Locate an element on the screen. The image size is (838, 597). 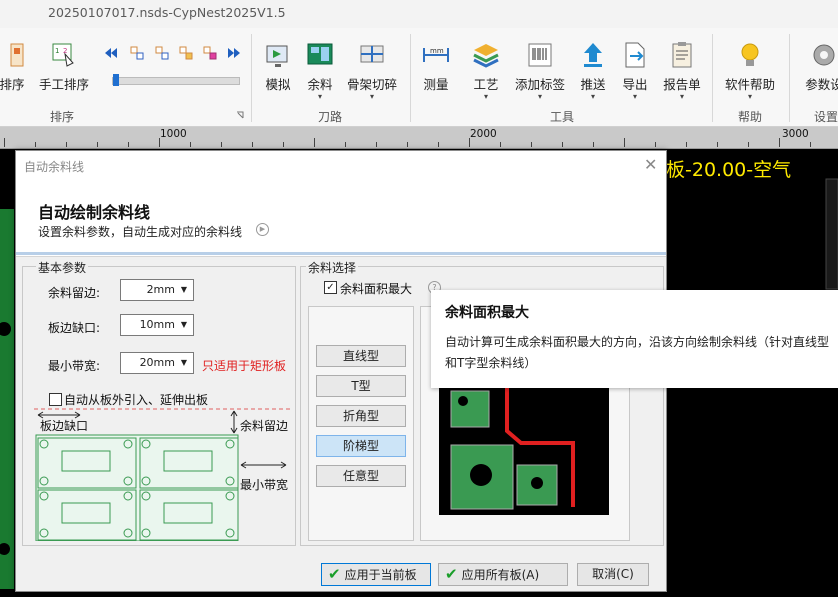
measure-icon: mm is located at coordinates (436, 54).